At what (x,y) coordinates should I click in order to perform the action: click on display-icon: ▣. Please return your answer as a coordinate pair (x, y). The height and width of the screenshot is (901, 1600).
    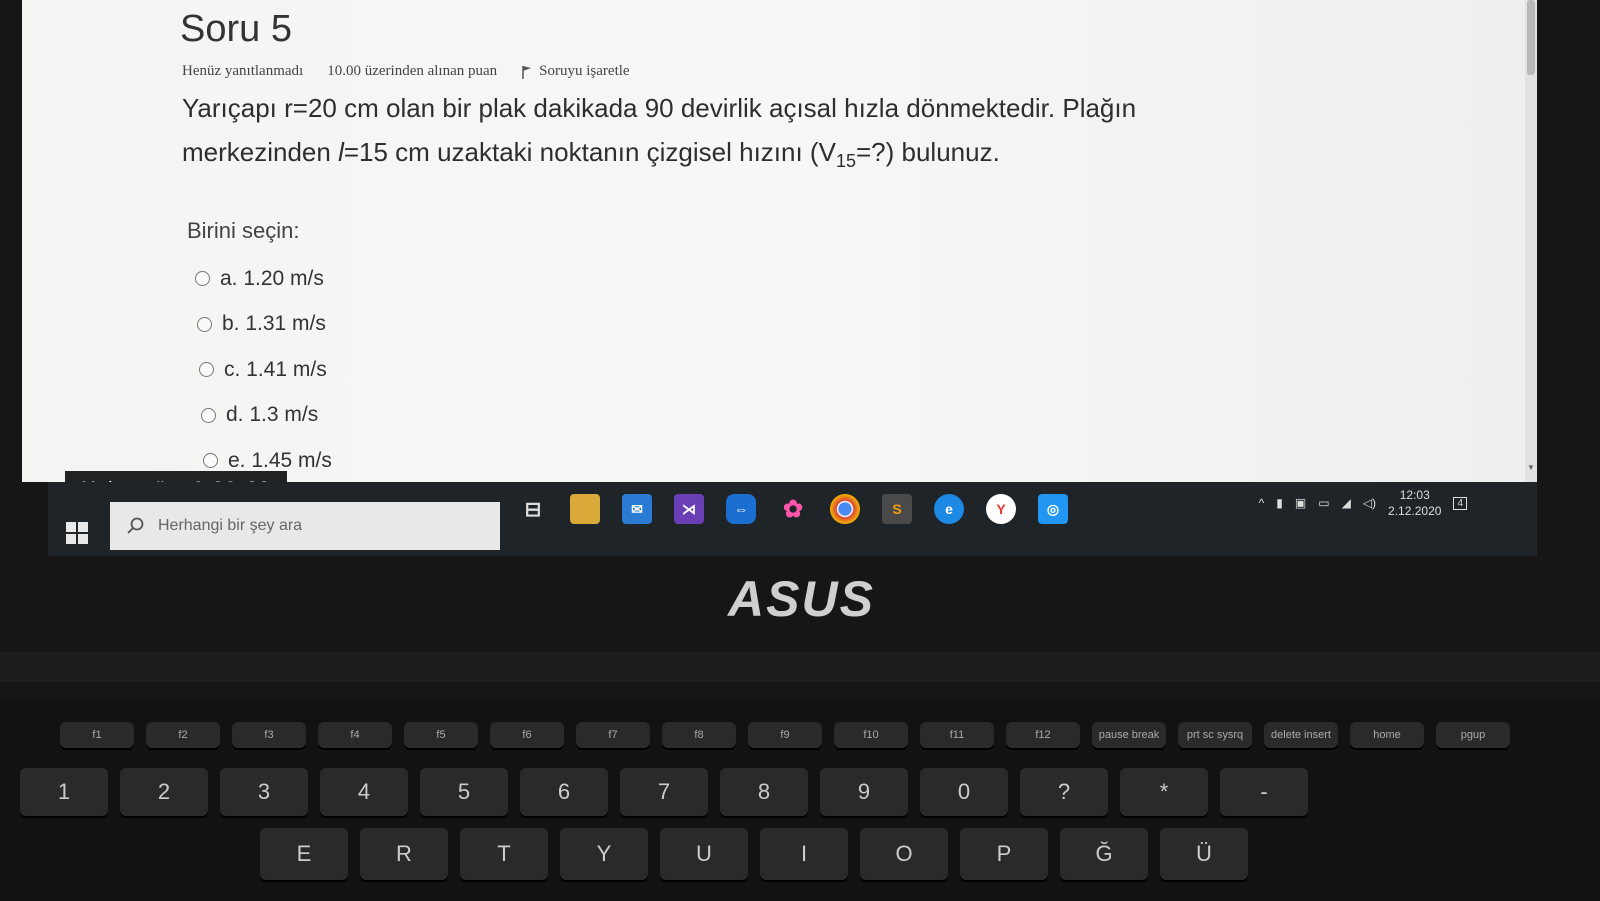
    Looking at the image, I should click on (1300, 503).